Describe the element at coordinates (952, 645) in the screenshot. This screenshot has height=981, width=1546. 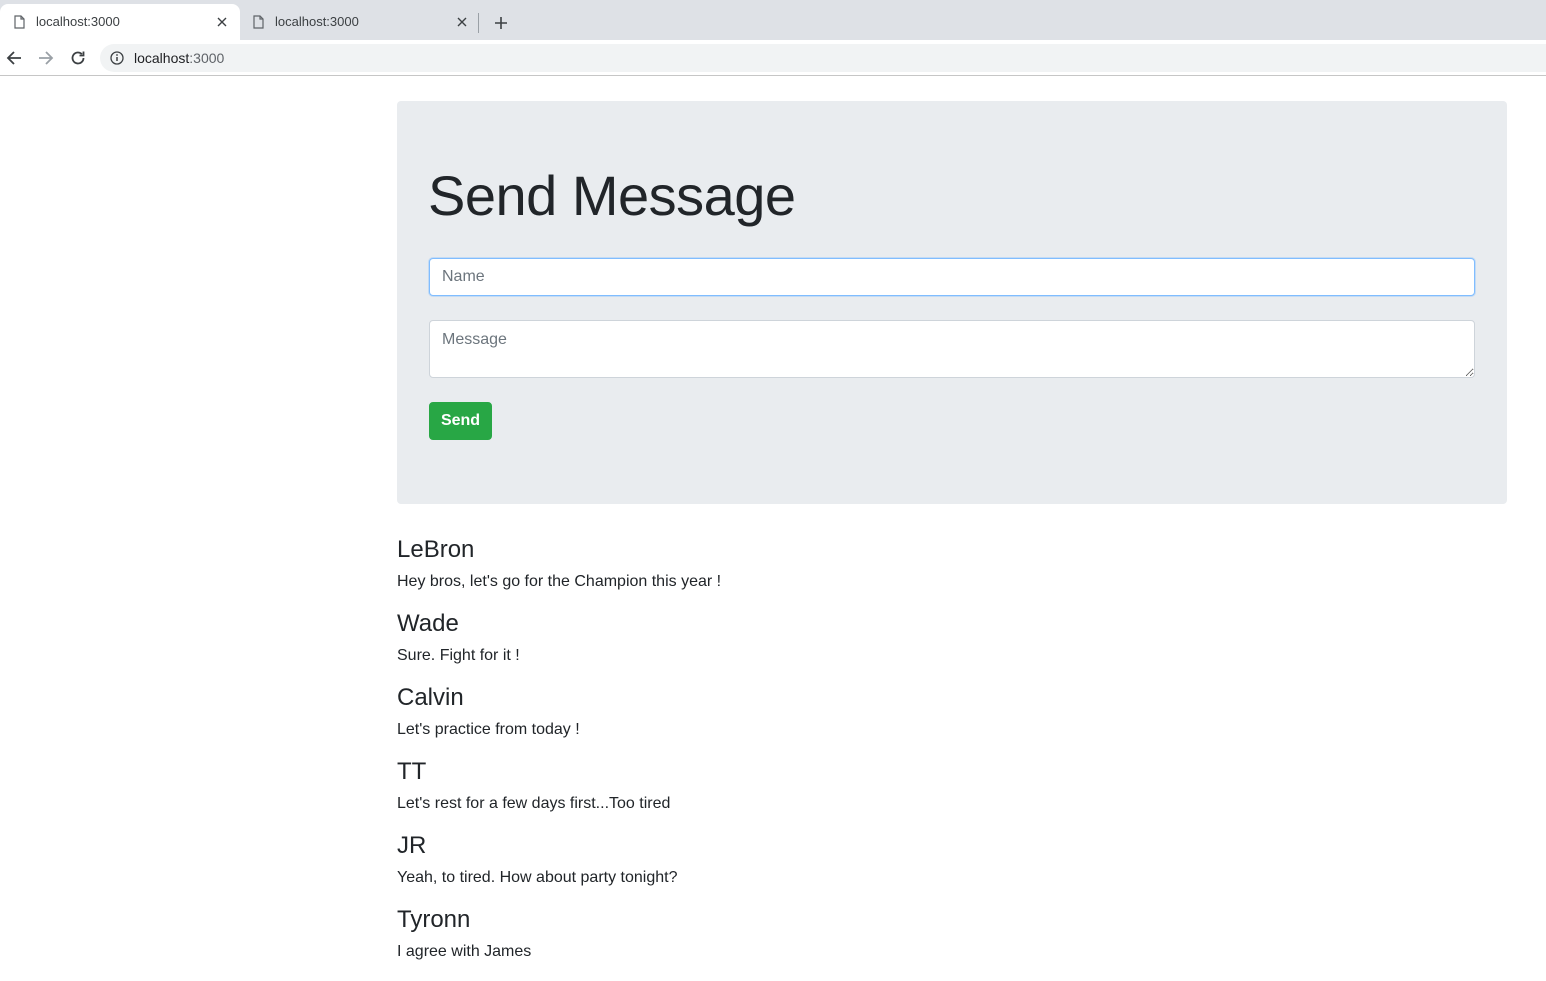
I see `list-item: Wade Sure. Fight for it !` at that location.